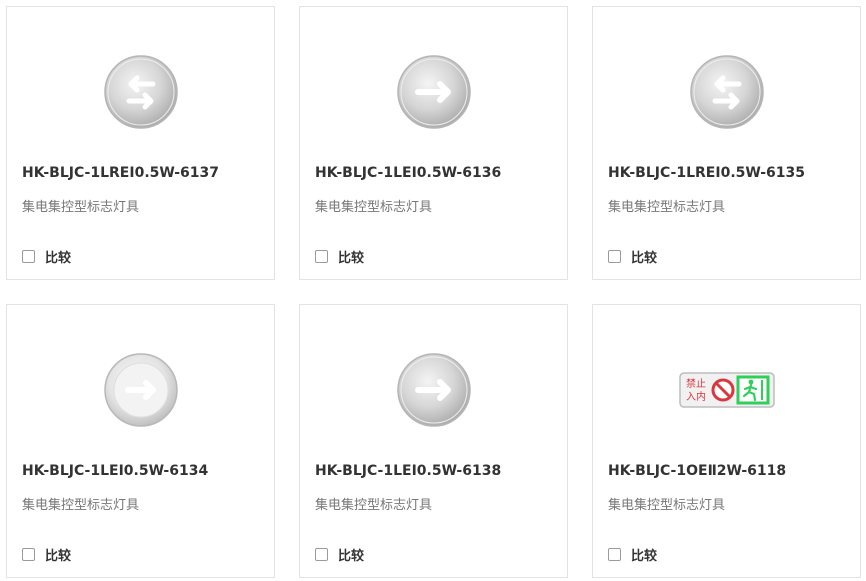 This screenshot has height=581, width=866. Describe the element at coordinates (726, 143) in the screenshot. I see `product-card: HK-BLJC-1LREⅠ0.5W-6135 集电集控型标志灯具 比较` at that location.